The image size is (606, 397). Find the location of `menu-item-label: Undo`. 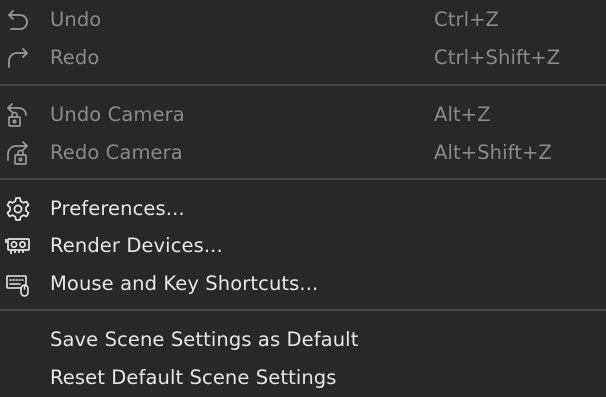

menu-item-label: Undo is located at coordinates (76, 19).